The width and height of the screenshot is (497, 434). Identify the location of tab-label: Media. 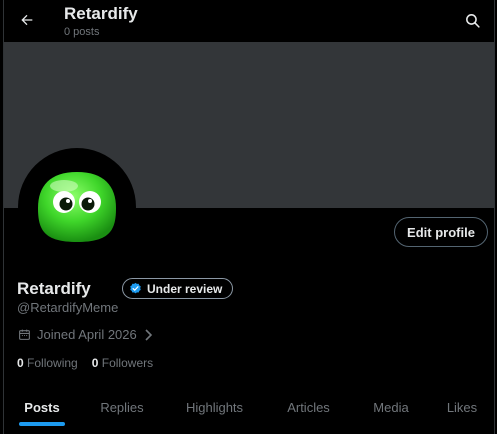
(391, 407).